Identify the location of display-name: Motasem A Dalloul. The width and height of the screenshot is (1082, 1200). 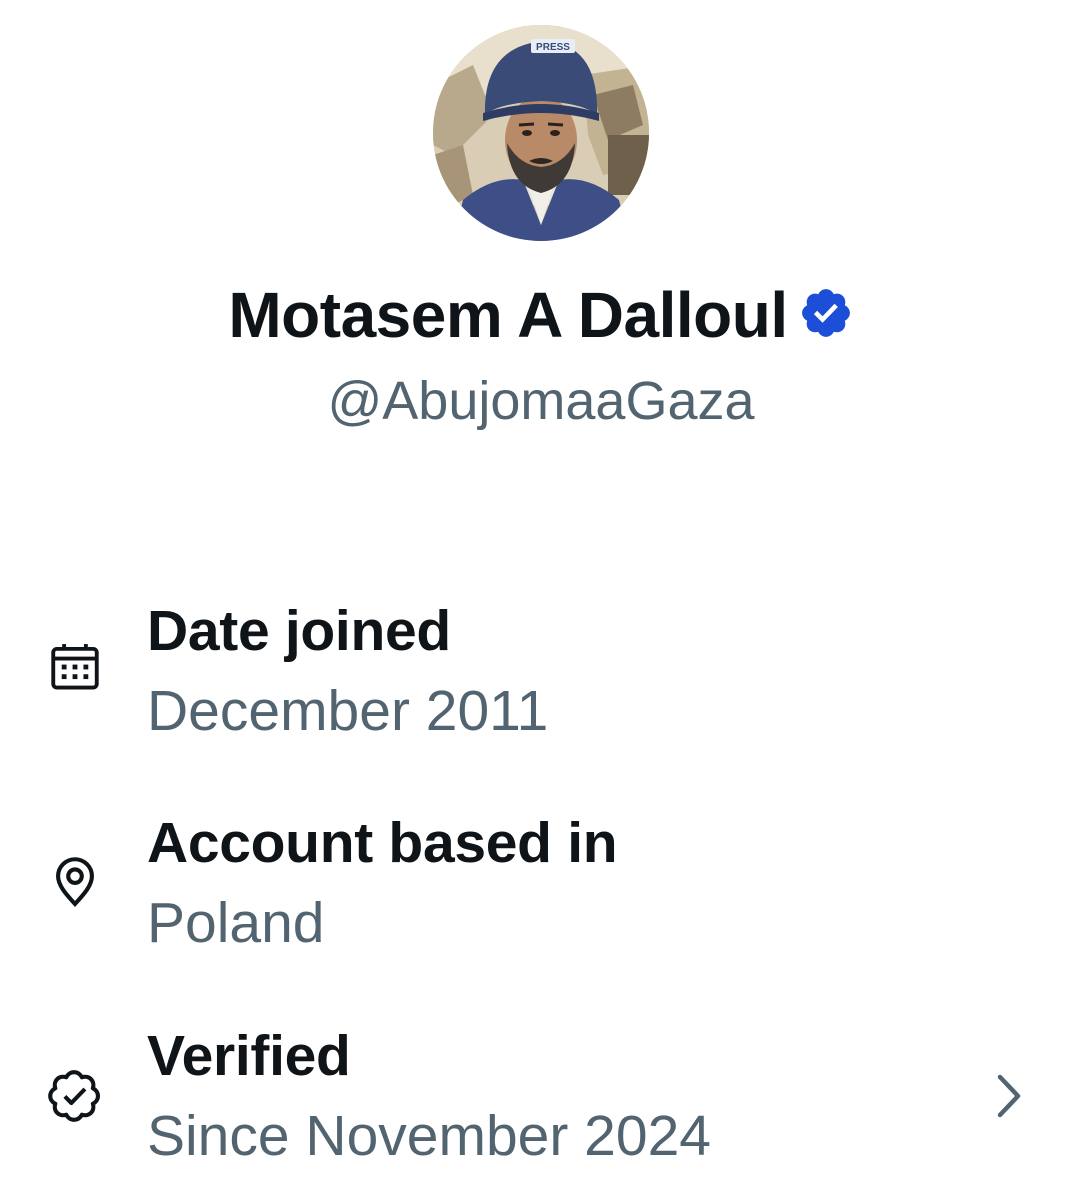
(508, 315).